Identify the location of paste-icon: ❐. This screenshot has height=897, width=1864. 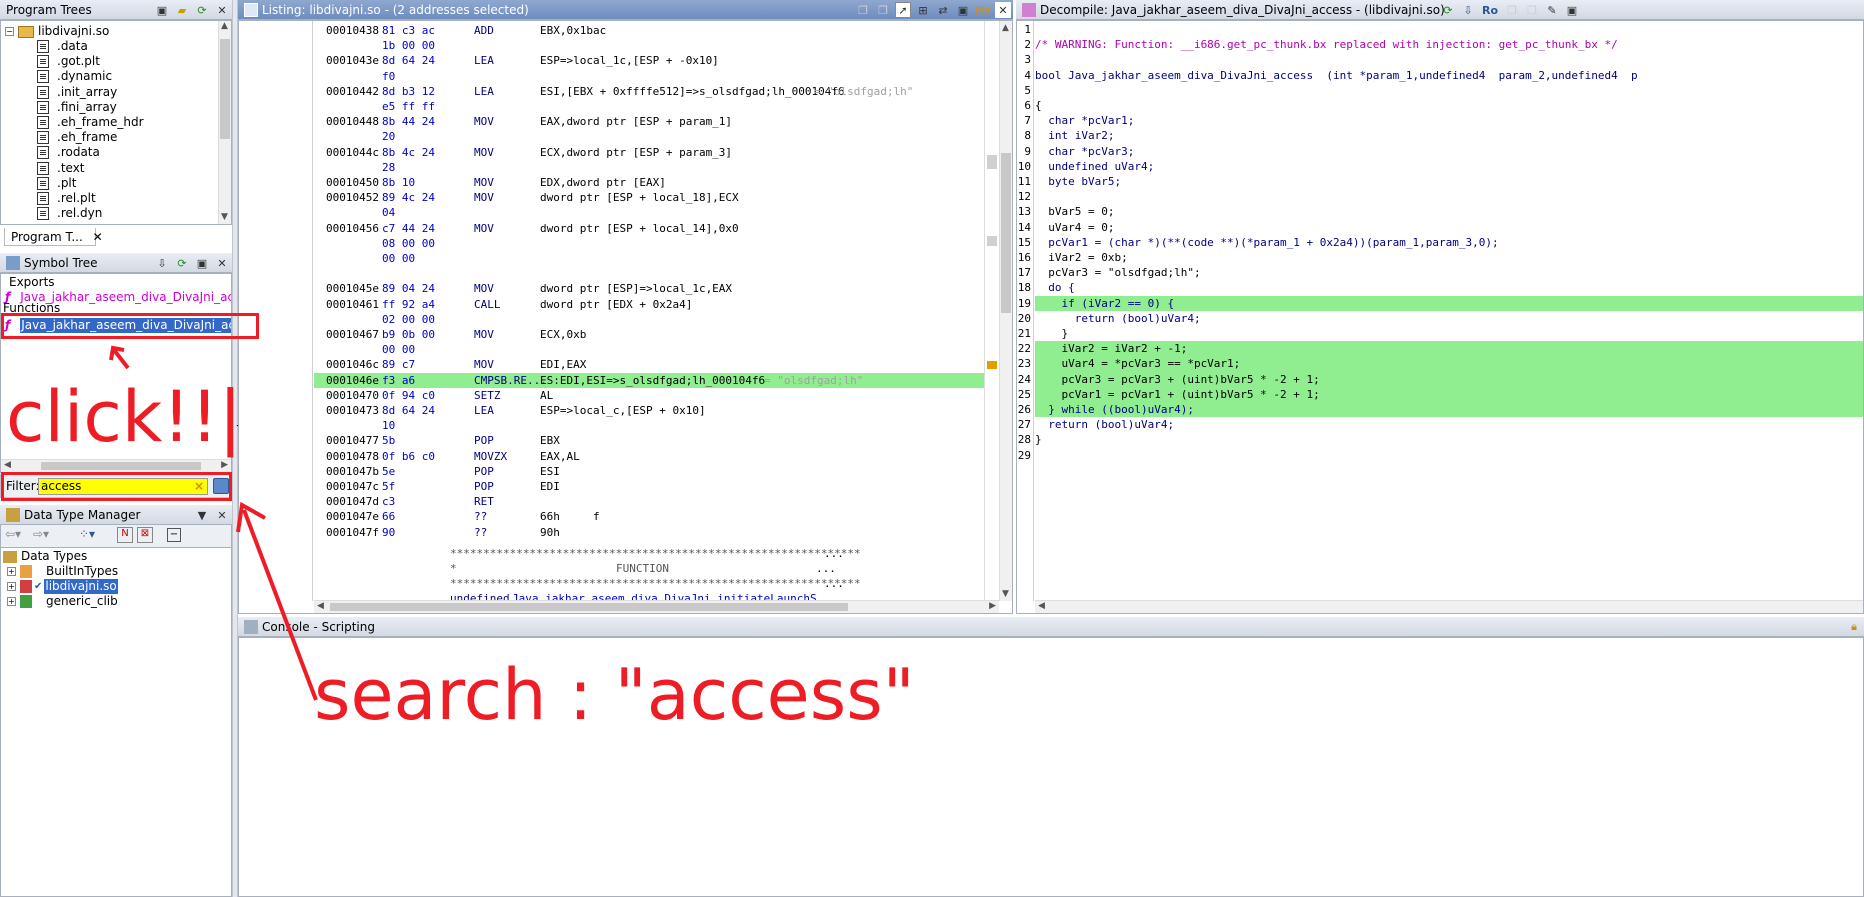
(1532, 10).